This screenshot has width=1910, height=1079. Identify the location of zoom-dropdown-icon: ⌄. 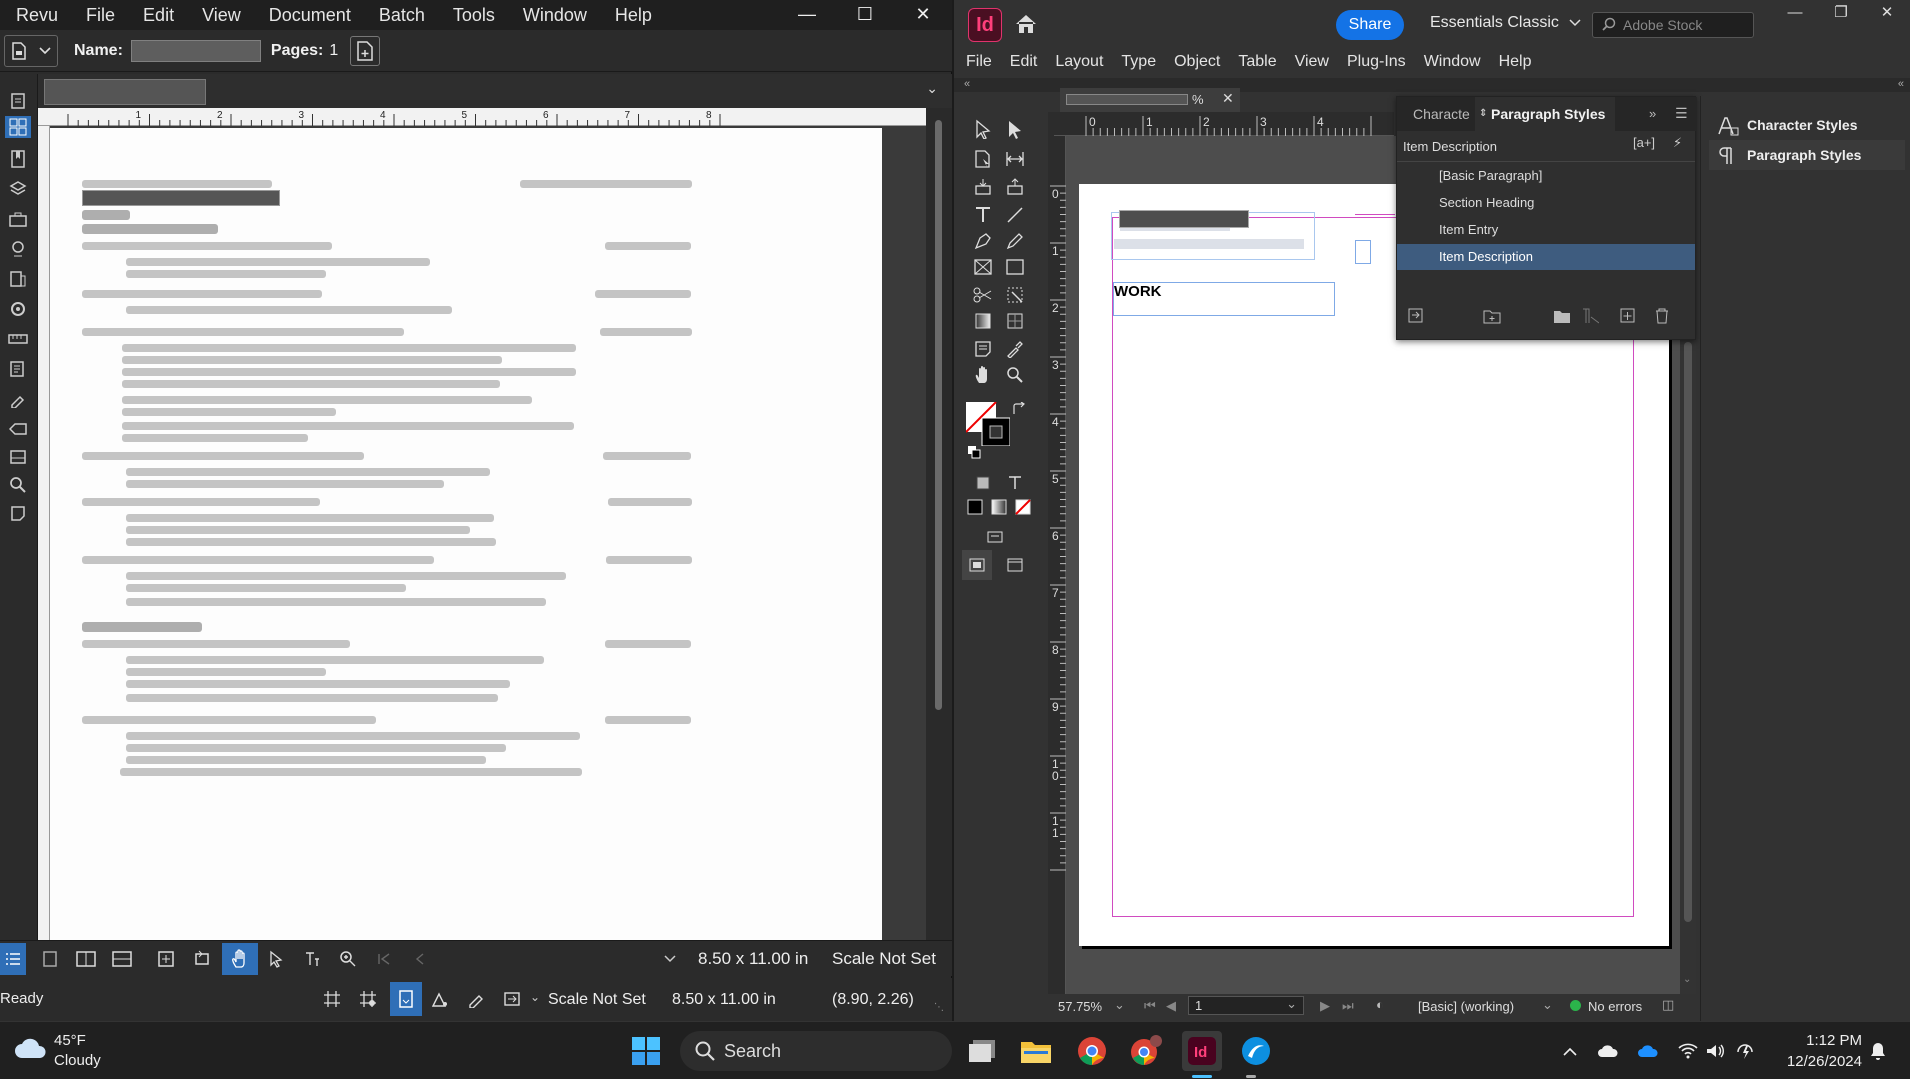
(1119, 1005).